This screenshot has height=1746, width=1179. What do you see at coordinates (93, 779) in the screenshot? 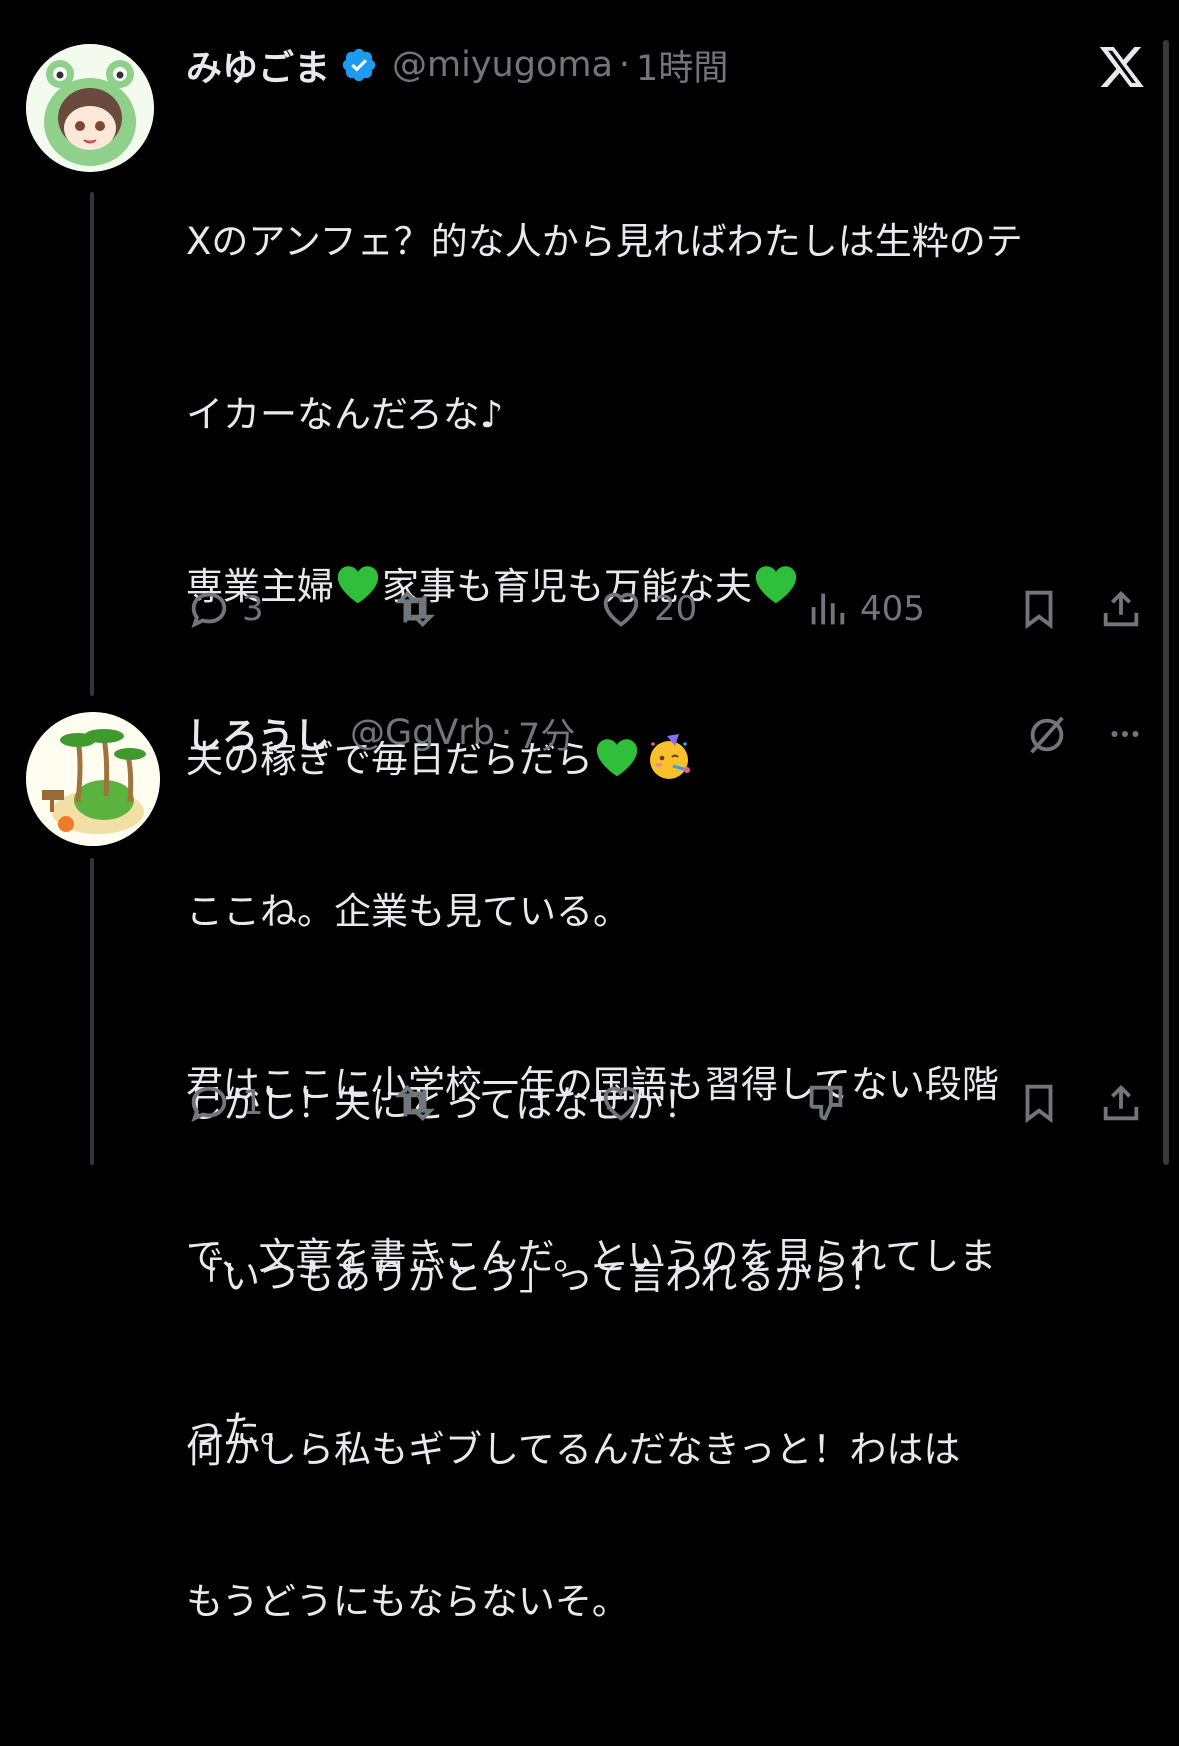
I see `avatar-ggvrb` at bounding box center [93, 779].